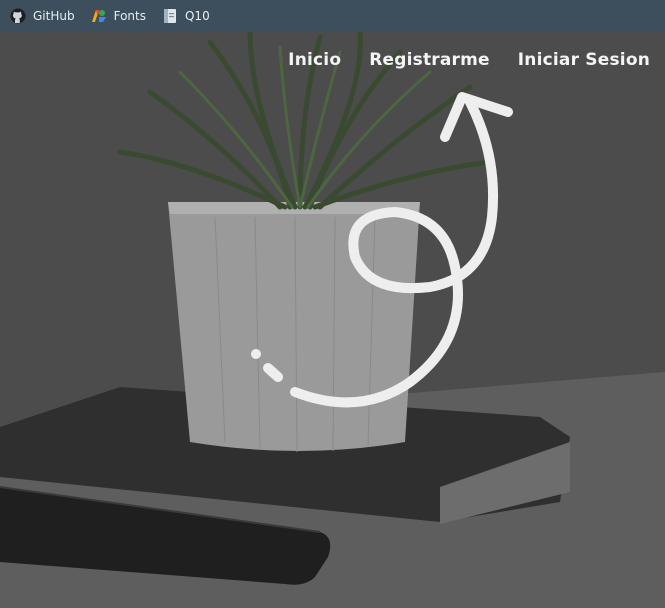 This screenshot has height=608, width=665. I want to click on nav-link-iniciar-sesion: Iniciar Sesion, so click(584, 60).